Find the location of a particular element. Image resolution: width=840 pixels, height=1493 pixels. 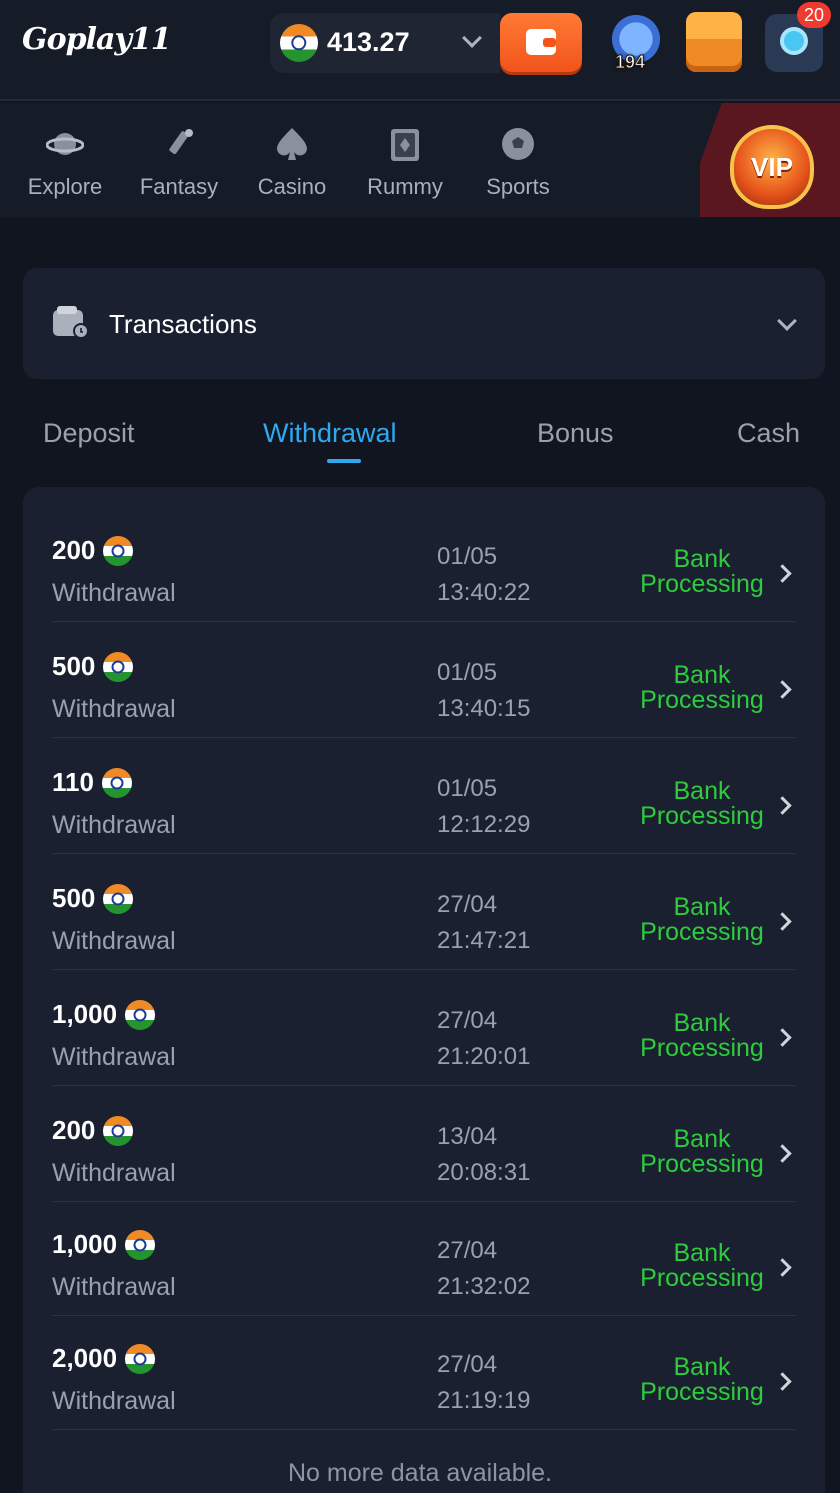

nav-rummy: Rummy is located at coordinates (405, 162).